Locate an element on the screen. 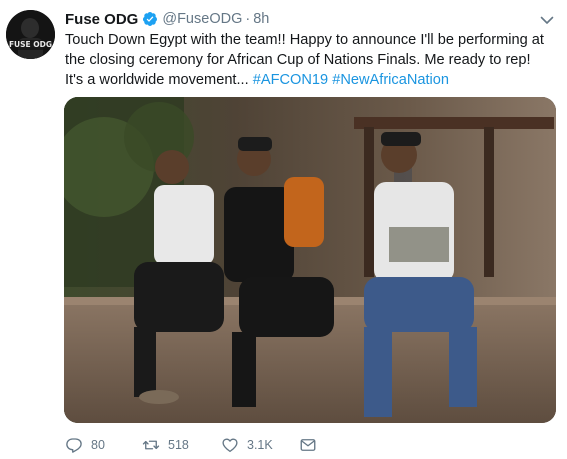 The image size is (567, 459). tweet-header: Fuse ODG @FuseODG · 8h is located at coordinates (167, 19).